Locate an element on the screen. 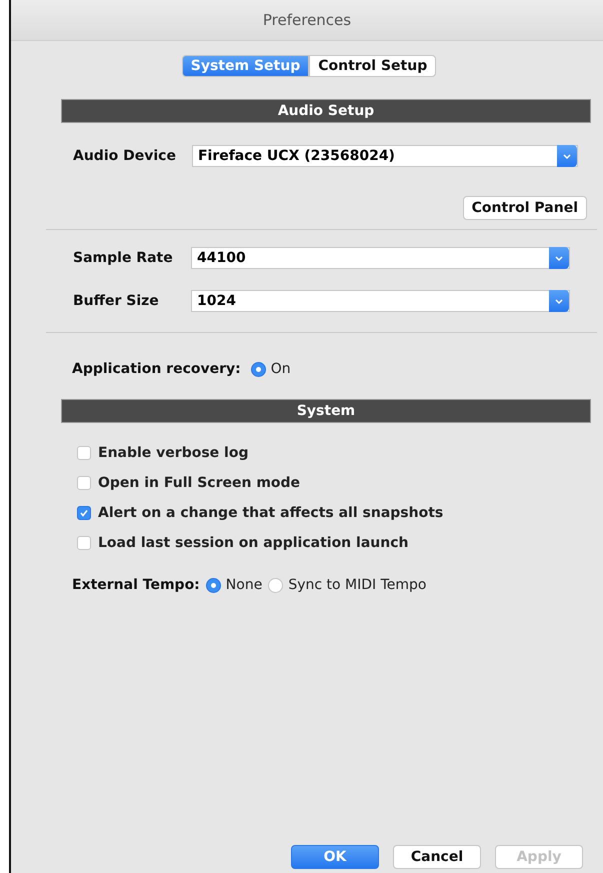 Image resolution: width=603 pixels, height=873 pixels. section-title: System is located at coordinates (326, 411).